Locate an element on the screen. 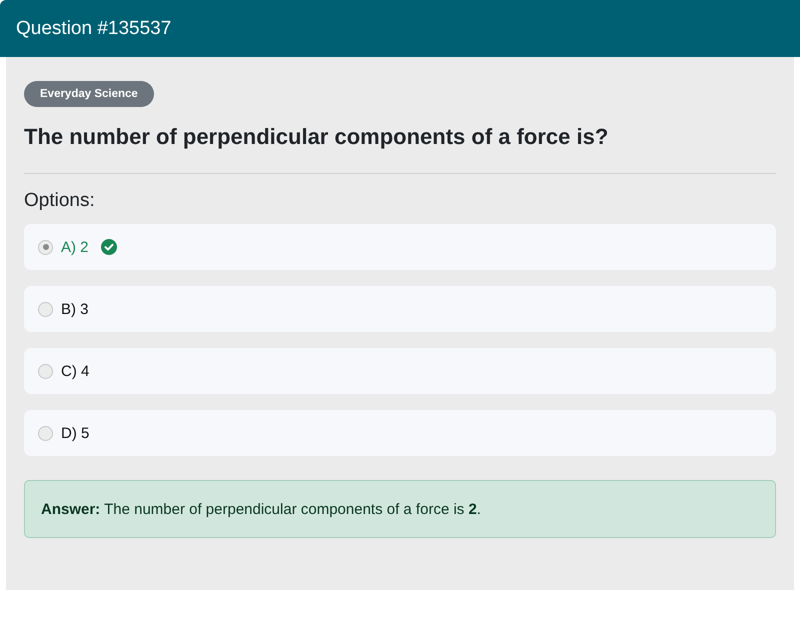  answer-text: Answer: The number of perpendicular components of a force is 2. is located at coordinates (261, 509).